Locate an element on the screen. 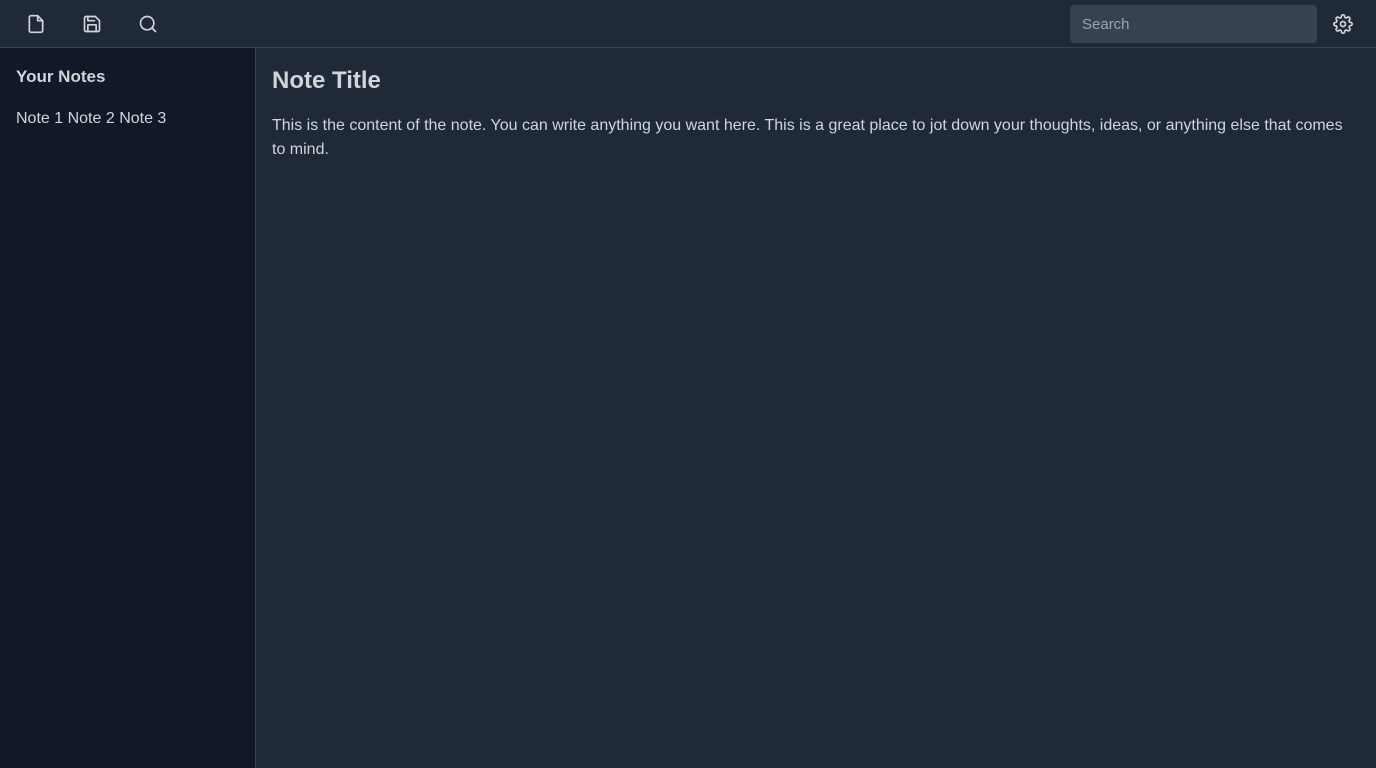 The image size is (1376, 768). note-list-item: Note 1 is located at coordinates (39, 118).